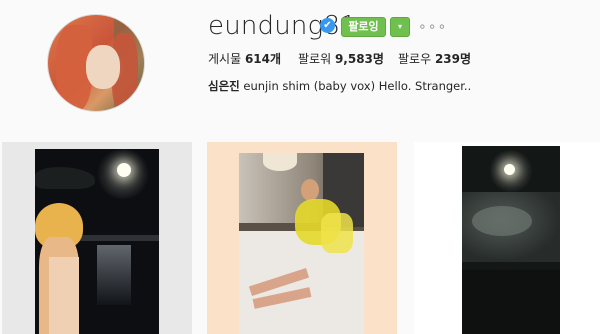 The width and height of the screenshot is (600, 334). I want to click on woman-on-bed-photo, so click(301, 243).